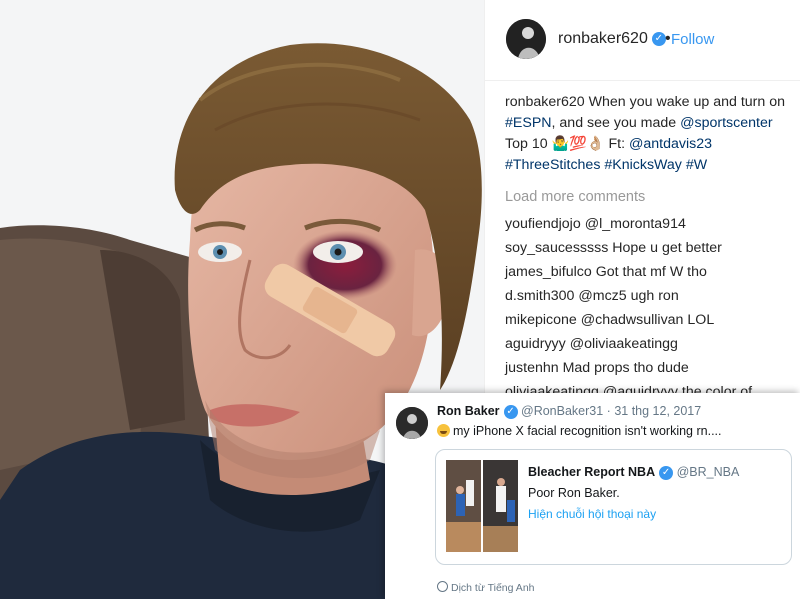 Image resolution: width=800 pixels, height=599 pixels. What do you see at coordinates (574, 493) in the screenshot?
I see `quoted-text: Poor Ron Baker.` at bounding box center [574, 493].